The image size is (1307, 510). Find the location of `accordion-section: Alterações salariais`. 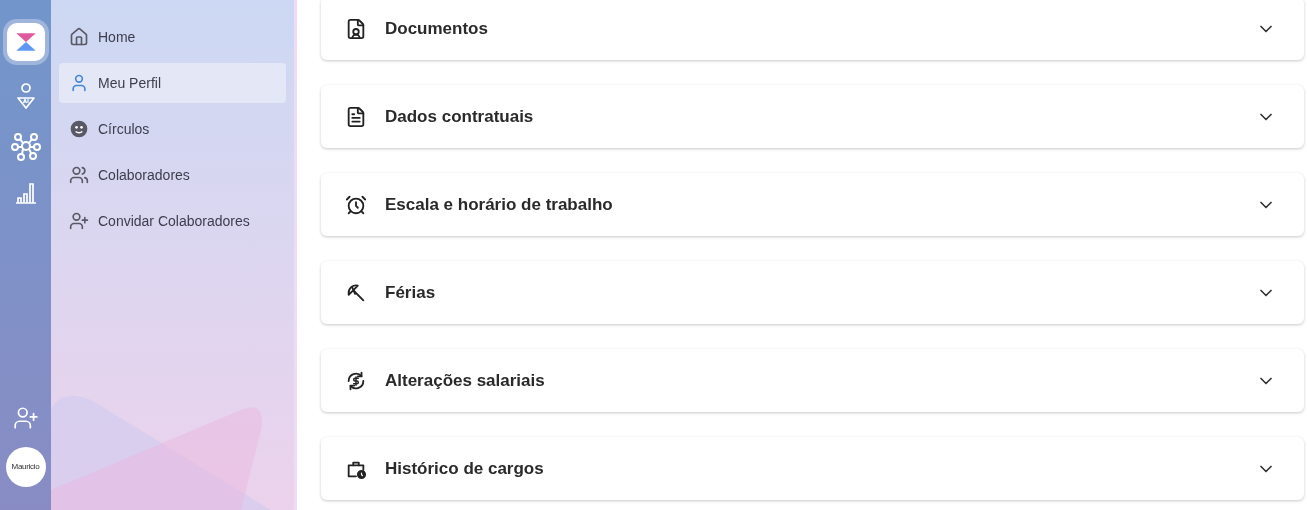

accordion-section: Alterações salariais is located at coordinates (812, 380).